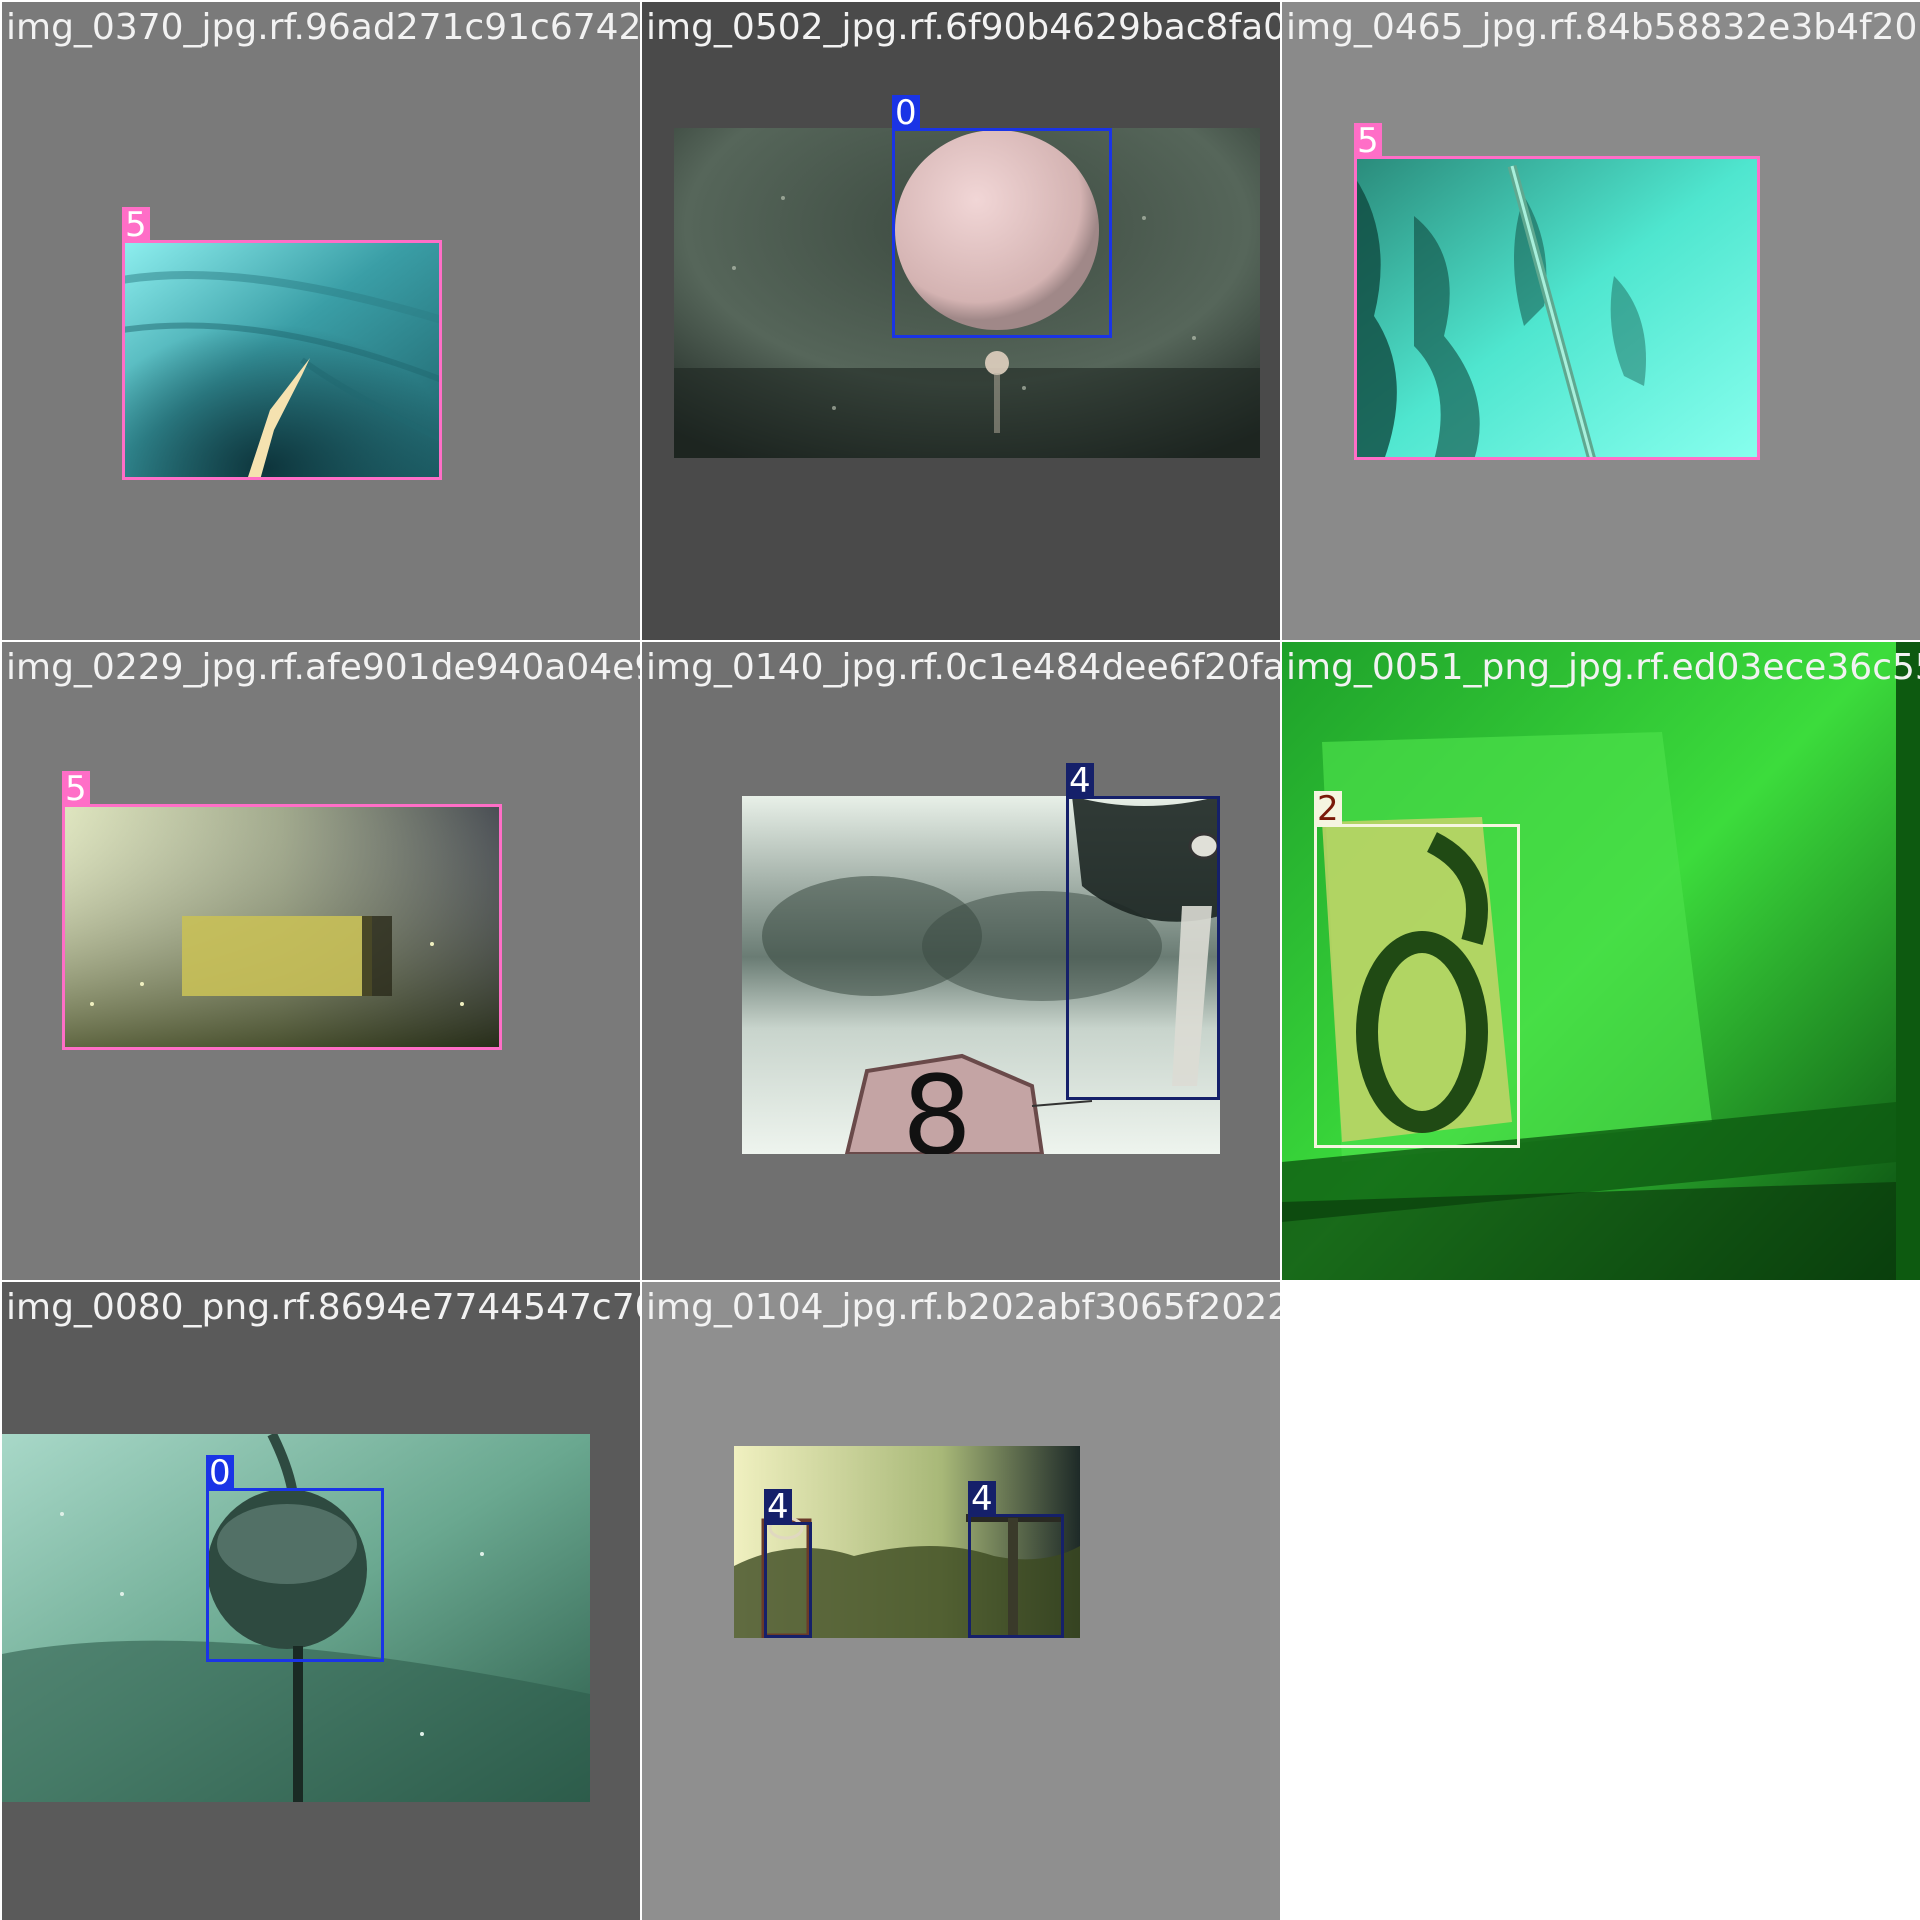 This screenshot has width=1920, height=1920. Describe the element at coordinates (323, 1307) in the screenshot. I see `image-filename: img_0080_png.rf.8694e7744547c7023fdd5102` at that location.